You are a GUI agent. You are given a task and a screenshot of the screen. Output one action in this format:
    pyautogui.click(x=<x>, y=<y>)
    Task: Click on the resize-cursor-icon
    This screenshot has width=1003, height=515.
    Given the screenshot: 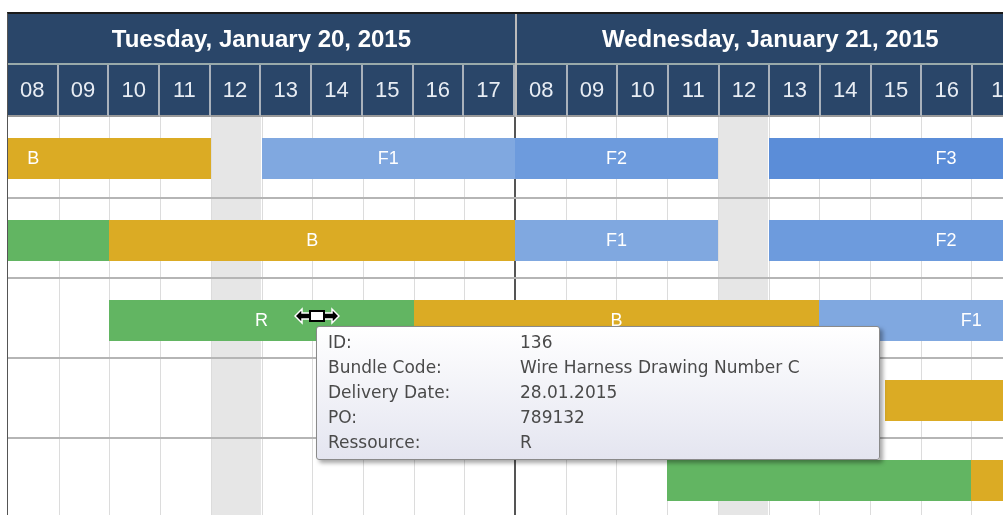 What is the action you would take?
    pyautogui.click(x=317, y=316)
    